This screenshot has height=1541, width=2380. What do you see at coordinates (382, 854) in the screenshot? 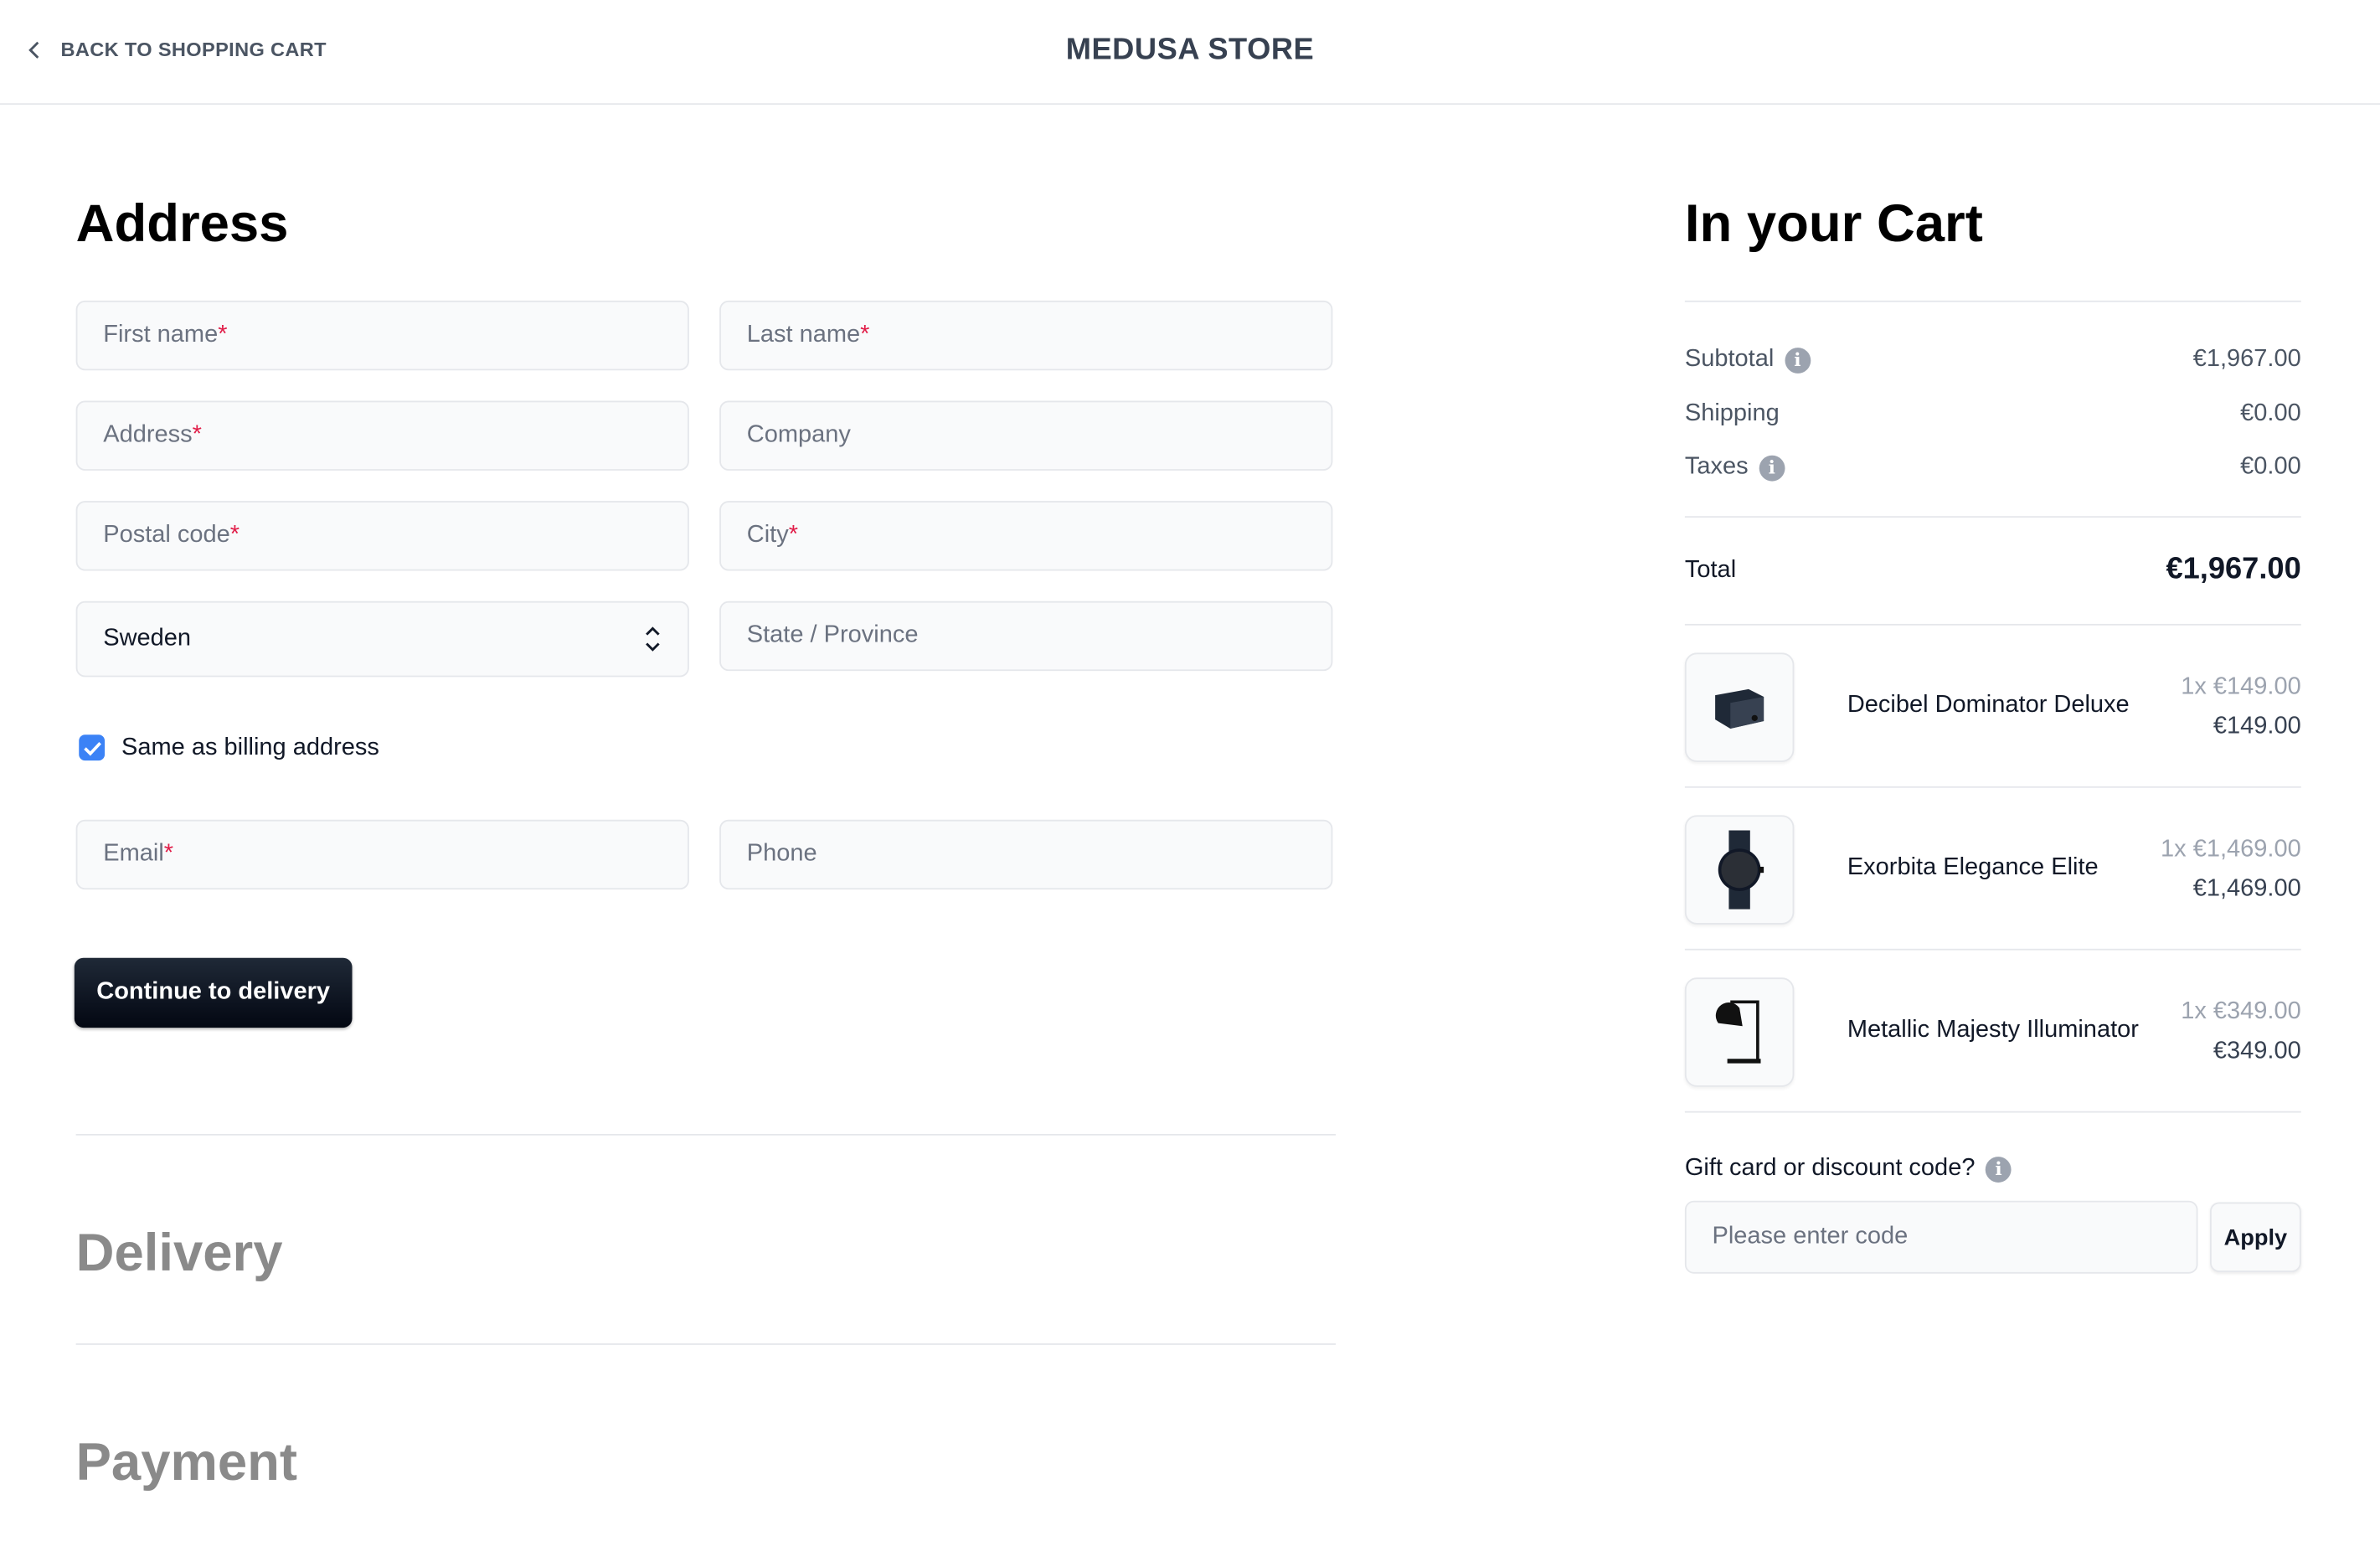
I see `email-input: Email *` at bounding box center [382, 854].